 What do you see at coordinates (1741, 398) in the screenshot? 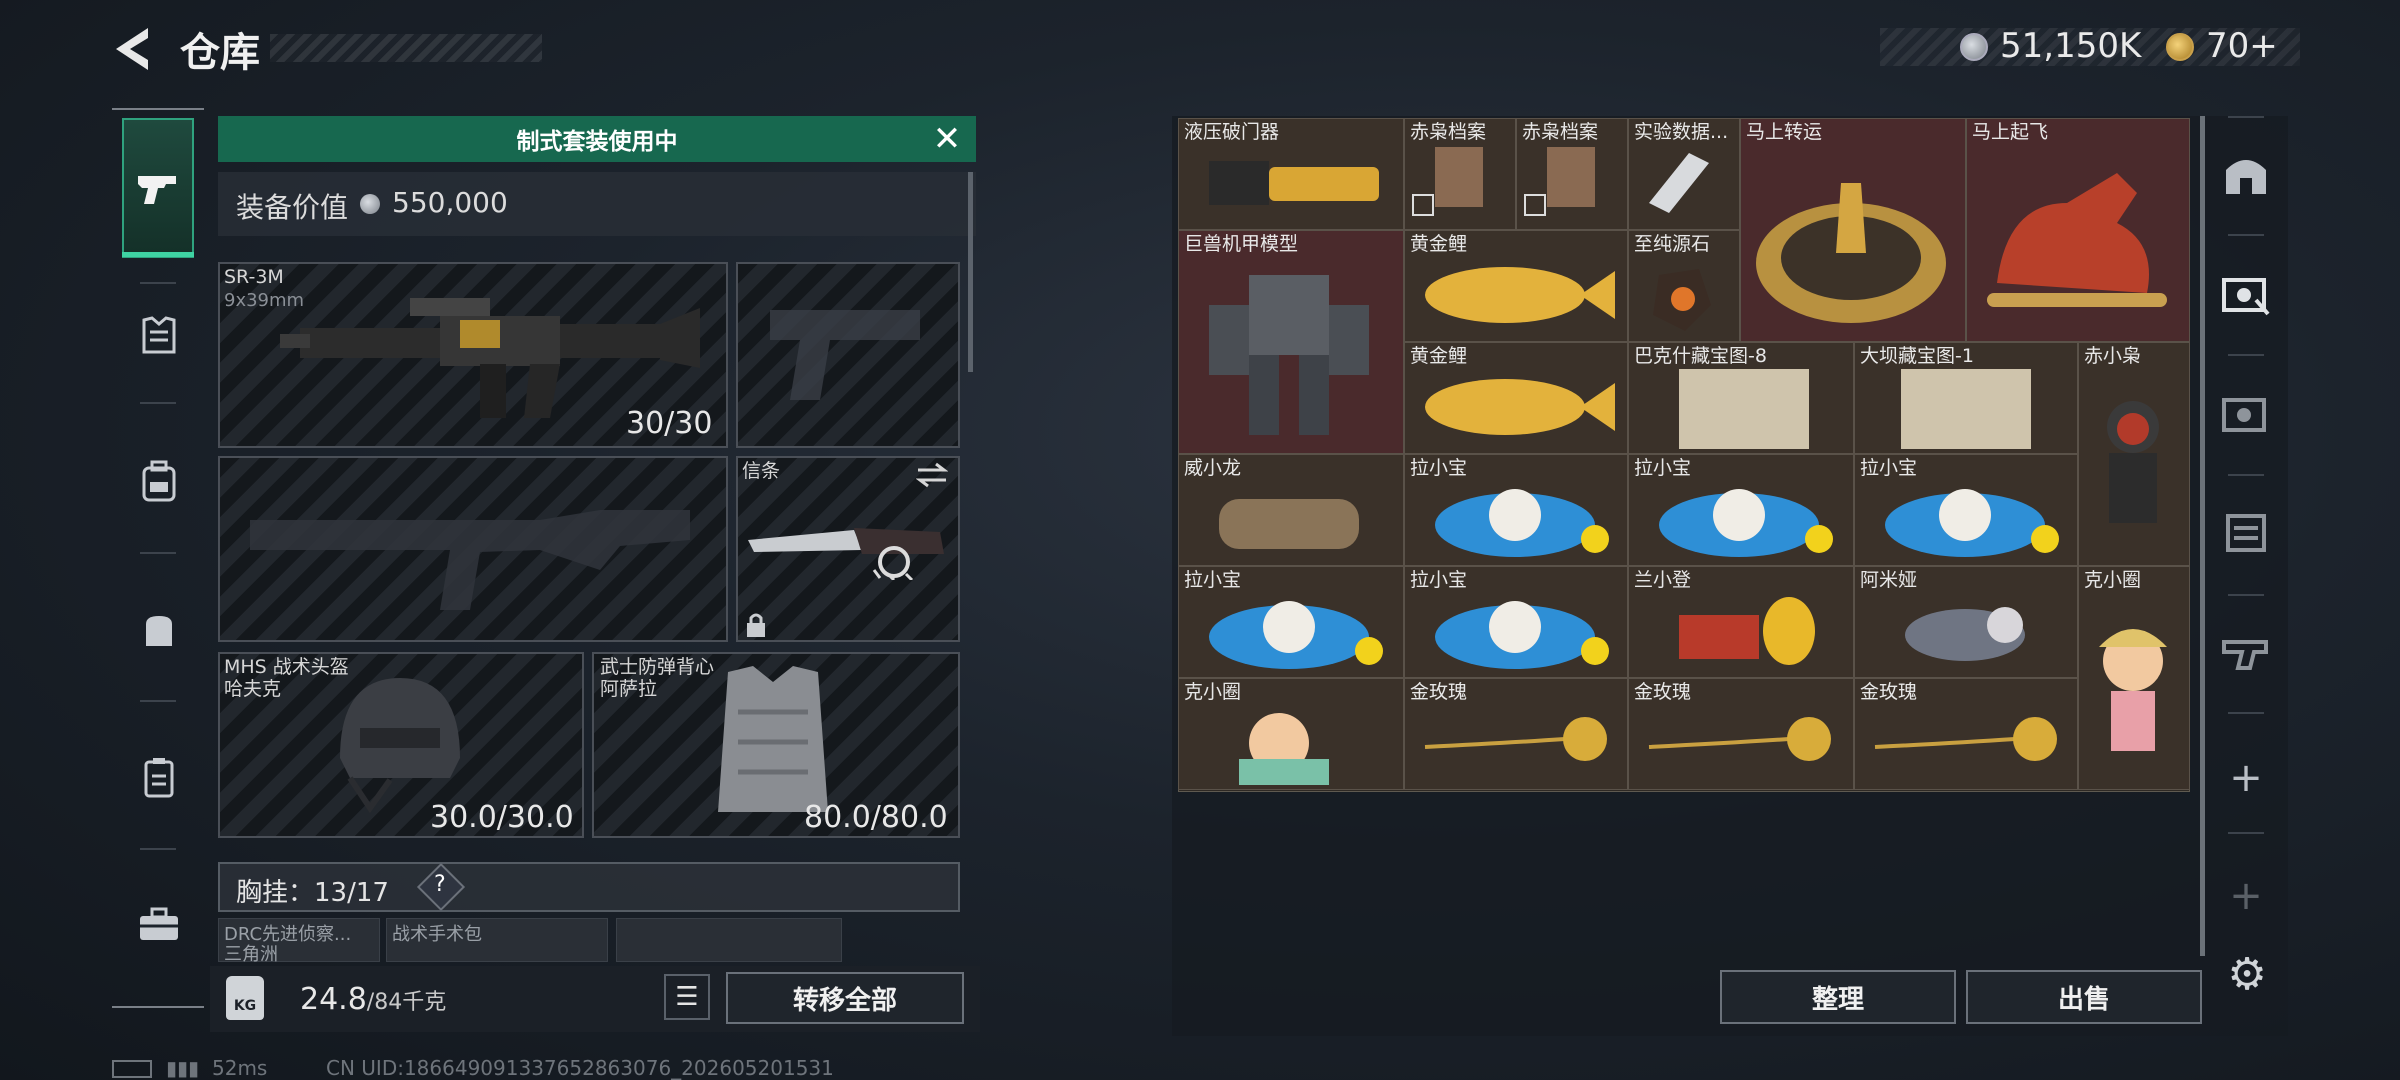
I see `stash-item: 巴克什藏宝图-8` at bounding box center [1741, 398].